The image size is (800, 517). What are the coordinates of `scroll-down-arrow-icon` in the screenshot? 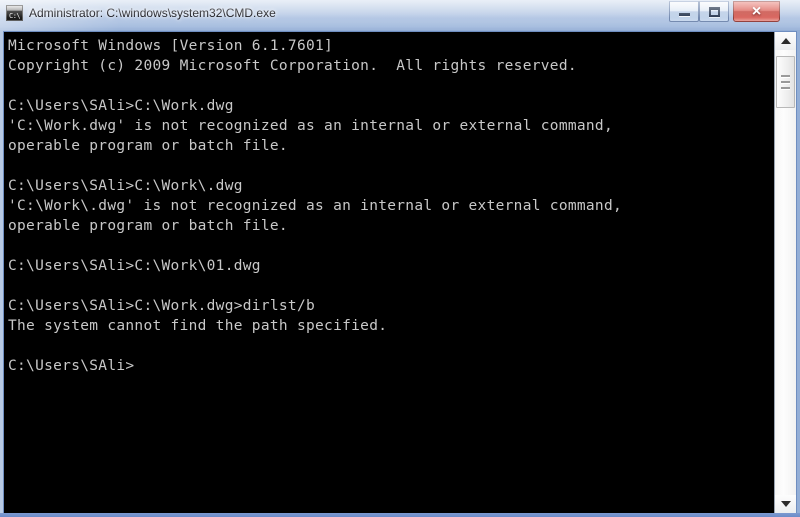 It's located at (785, 504).